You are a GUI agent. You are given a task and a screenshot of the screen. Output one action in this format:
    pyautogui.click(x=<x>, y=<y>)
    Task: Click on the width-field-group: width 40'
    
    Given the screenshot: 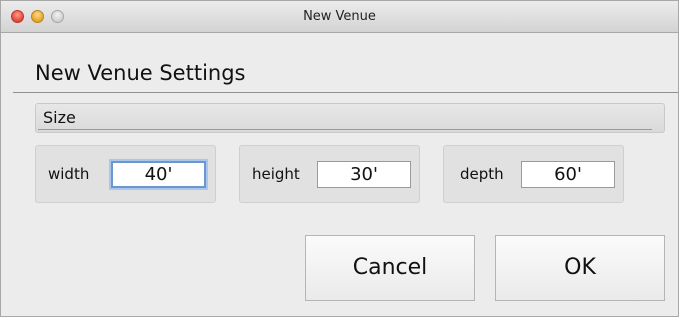 What is the action you would take?
    pyautogui.click(x=125, y=174)
    